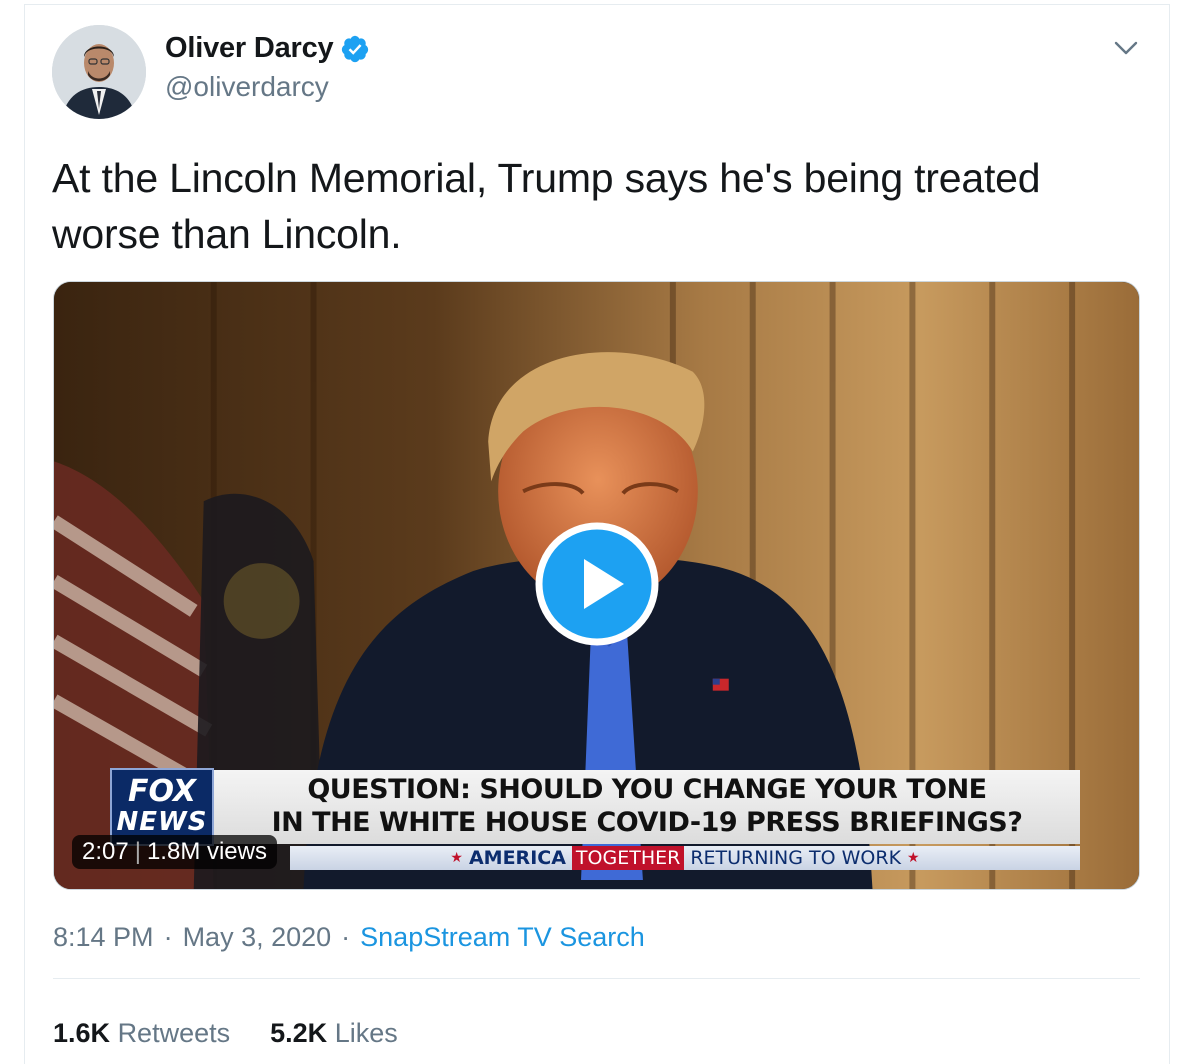 The height and width of the screenshot is (1064, 1200). What do you see at coordinates (796, 858) in the screenshot?
I see `strip-returning: RETURNING TO WORK` at bounding box center [796, 858].